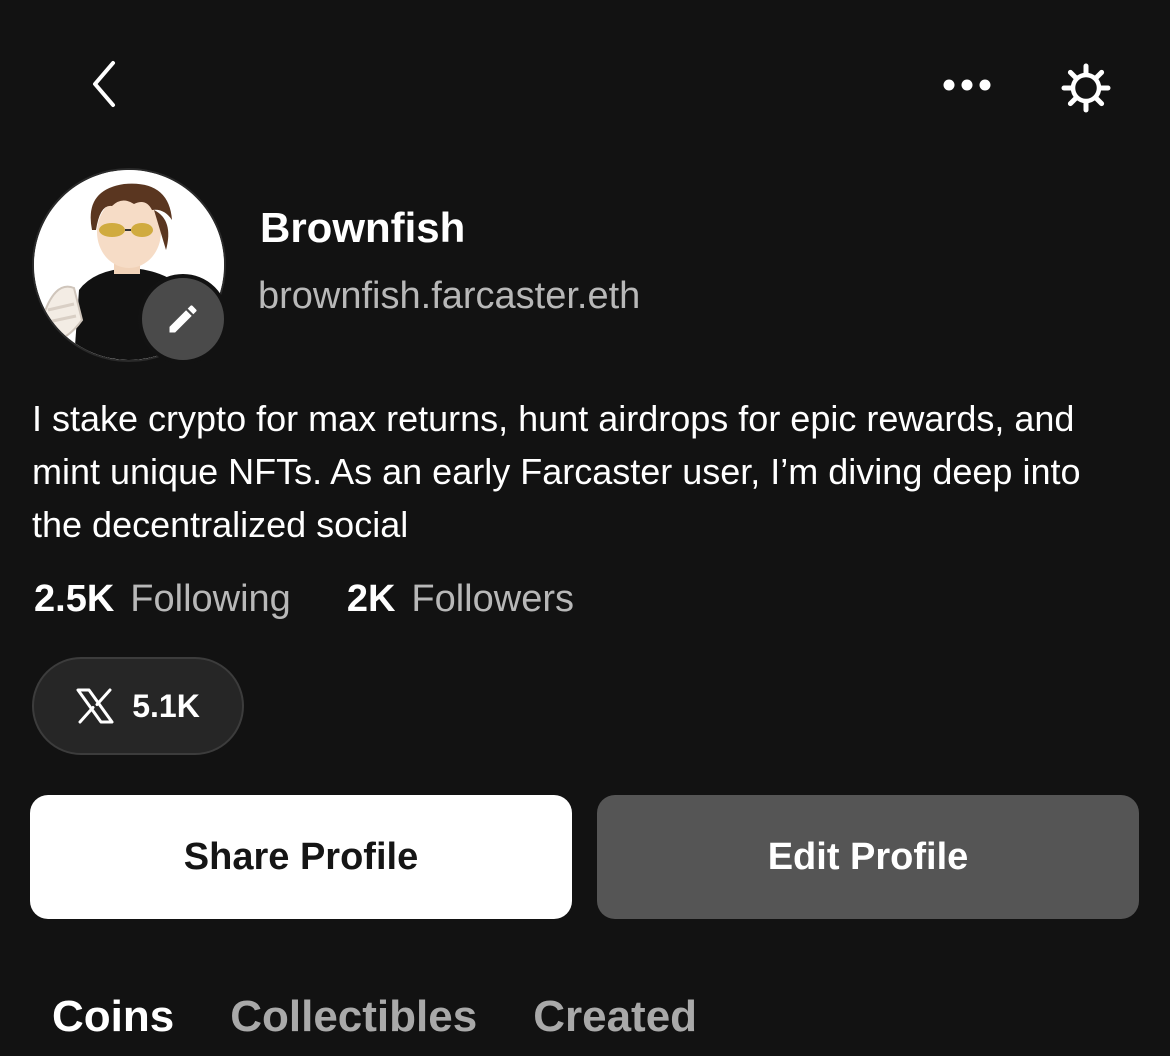 The image size is (1170, 1056). What do you see at coordinates (210, 599) in the screenshot?
I see `following-label: Following` at bounding box center [210, 599].